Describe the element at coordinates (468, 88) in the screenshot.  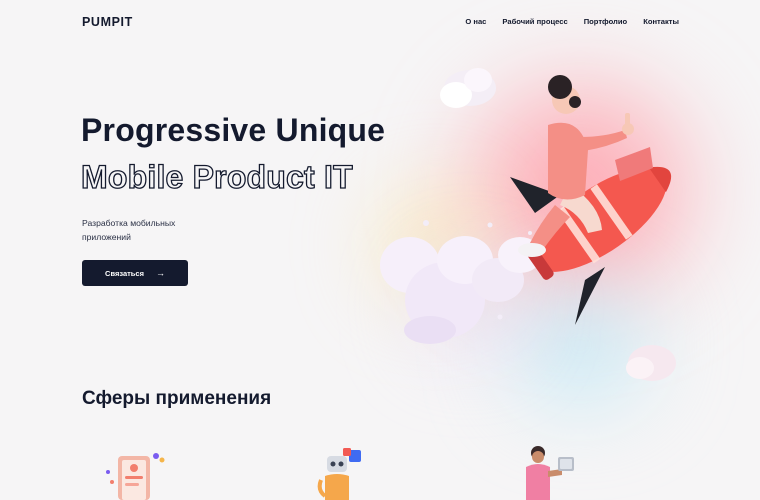
I see `cloud-icon` at that location.